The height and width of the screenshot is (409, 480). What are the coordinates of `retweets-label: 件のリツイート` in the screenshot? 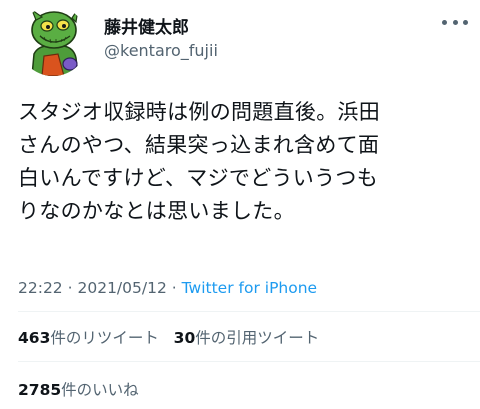 It's located at (104, 338).